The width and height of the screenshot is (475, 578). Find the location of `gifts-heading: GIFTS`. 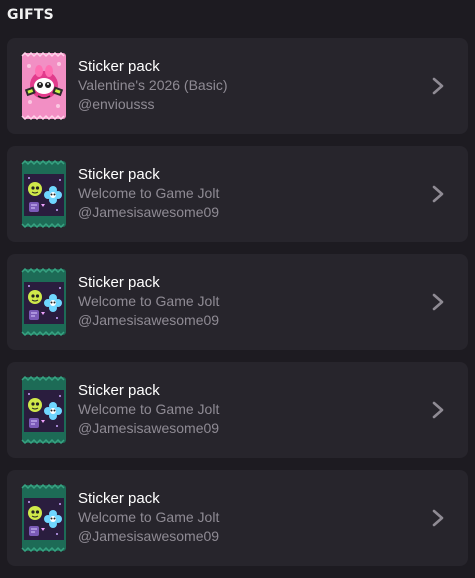

gifts-heading: GIFTS is located at coordinates (30, 15).